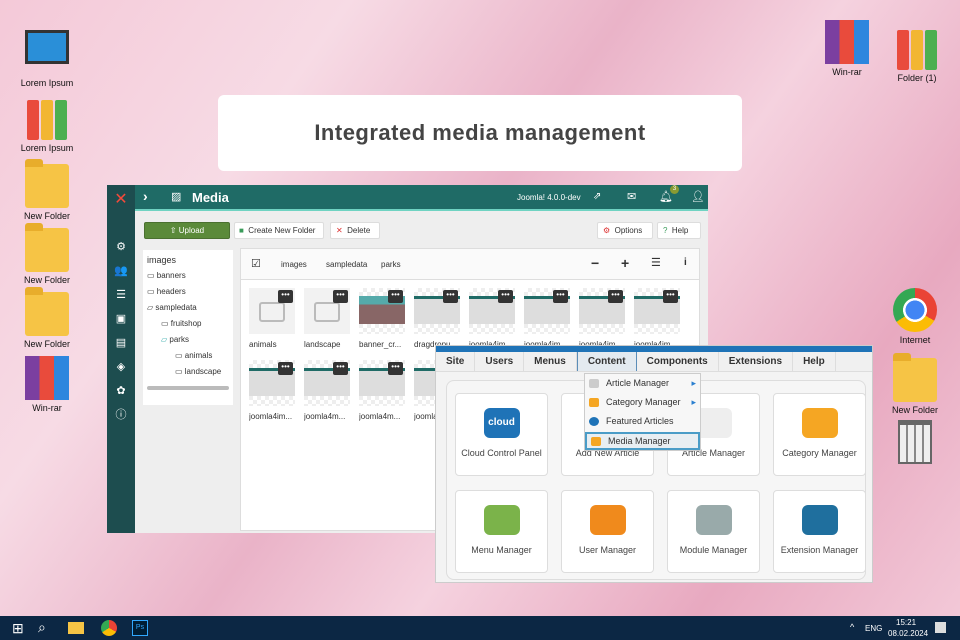 This screenshot has height=640, width=960. What do you see at coordinates (188, 276) in the screenshot?
I see `tree-item-banners: ▭ banners` at bounding box center [188, 276].